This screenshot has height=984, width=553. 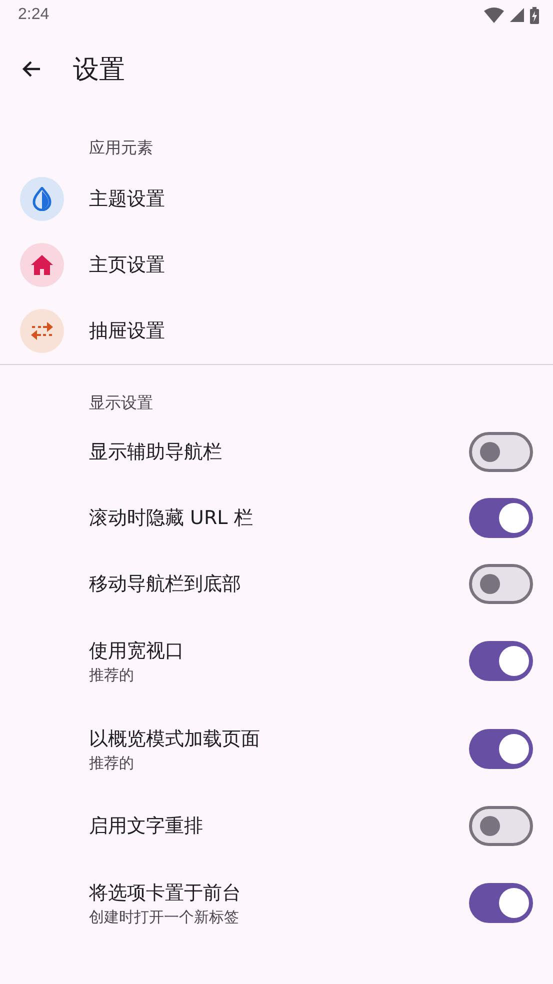 What do you see at coordinates (121, 148) in the screenshot?
I see `section-title: 应用元素` at bounding box center [121, 148].